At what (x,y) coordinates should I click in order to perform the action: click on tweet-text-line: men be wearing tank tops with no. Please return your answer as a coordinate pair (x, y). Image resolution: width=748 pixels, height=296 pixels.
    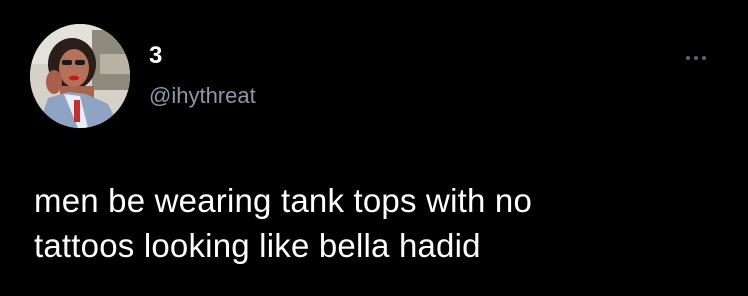
    Looking at the image, I should click on (283, 200).